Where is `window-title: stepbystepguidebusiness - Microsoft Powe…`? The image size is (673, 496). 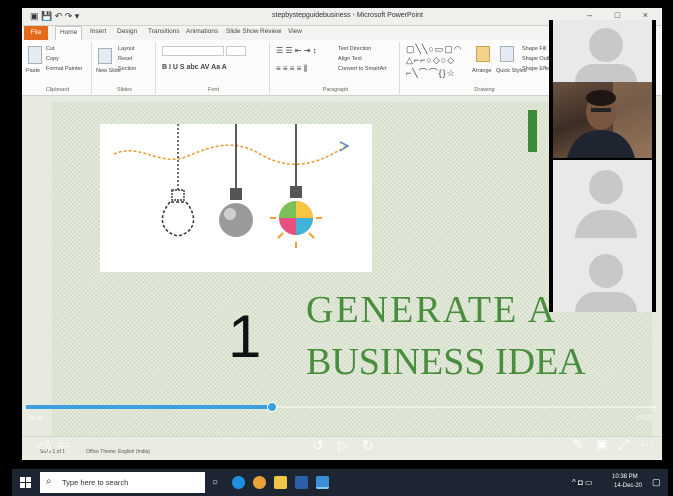
window-title: stepbystepguidebusiness - Microsoft Powe… is located at coordinates (347, 15).